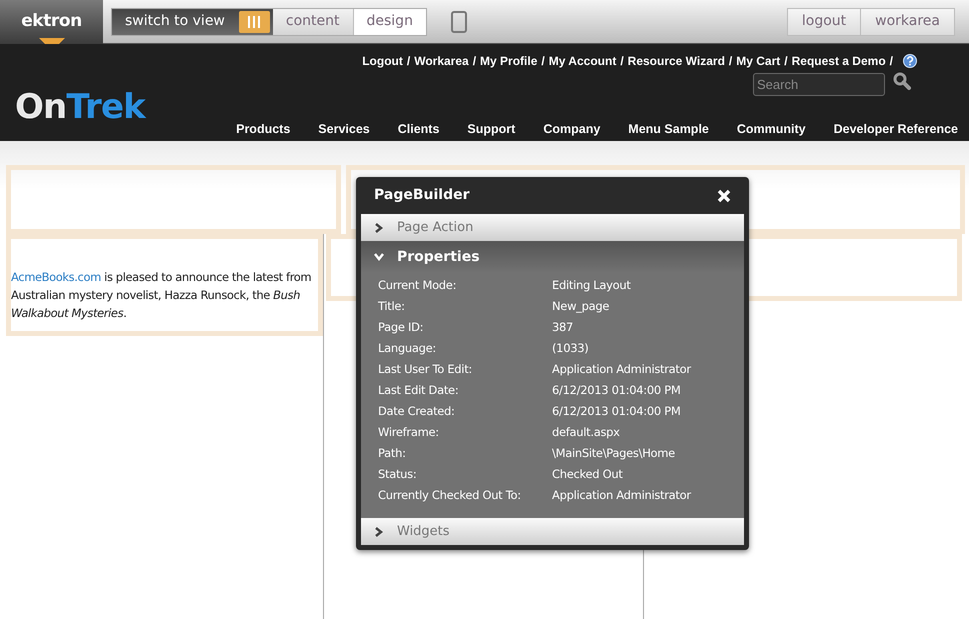 The image size is (969, 619). I want to click on property-label: Last User To Edit:, so click(425, 369).